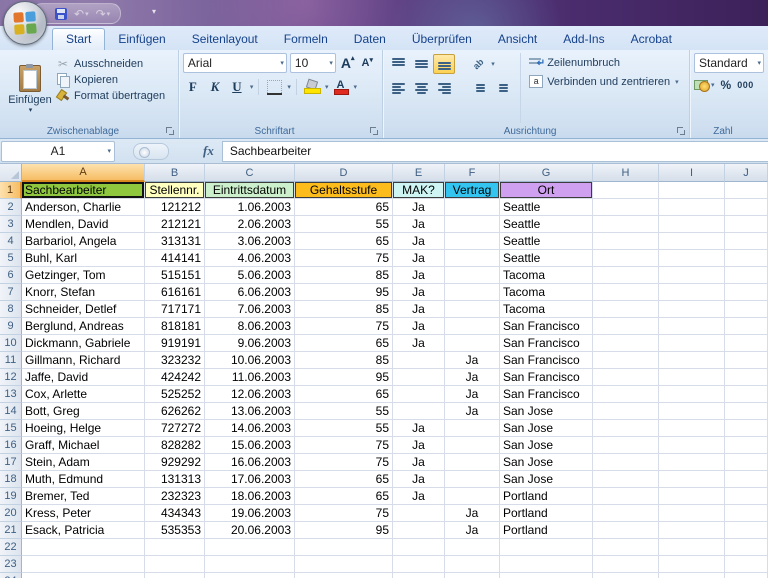 The width and height of the screenshot is (768, 578). Describe the element at coordinates (746, 241) in the screenshot. I see `cell-J4` at that location.